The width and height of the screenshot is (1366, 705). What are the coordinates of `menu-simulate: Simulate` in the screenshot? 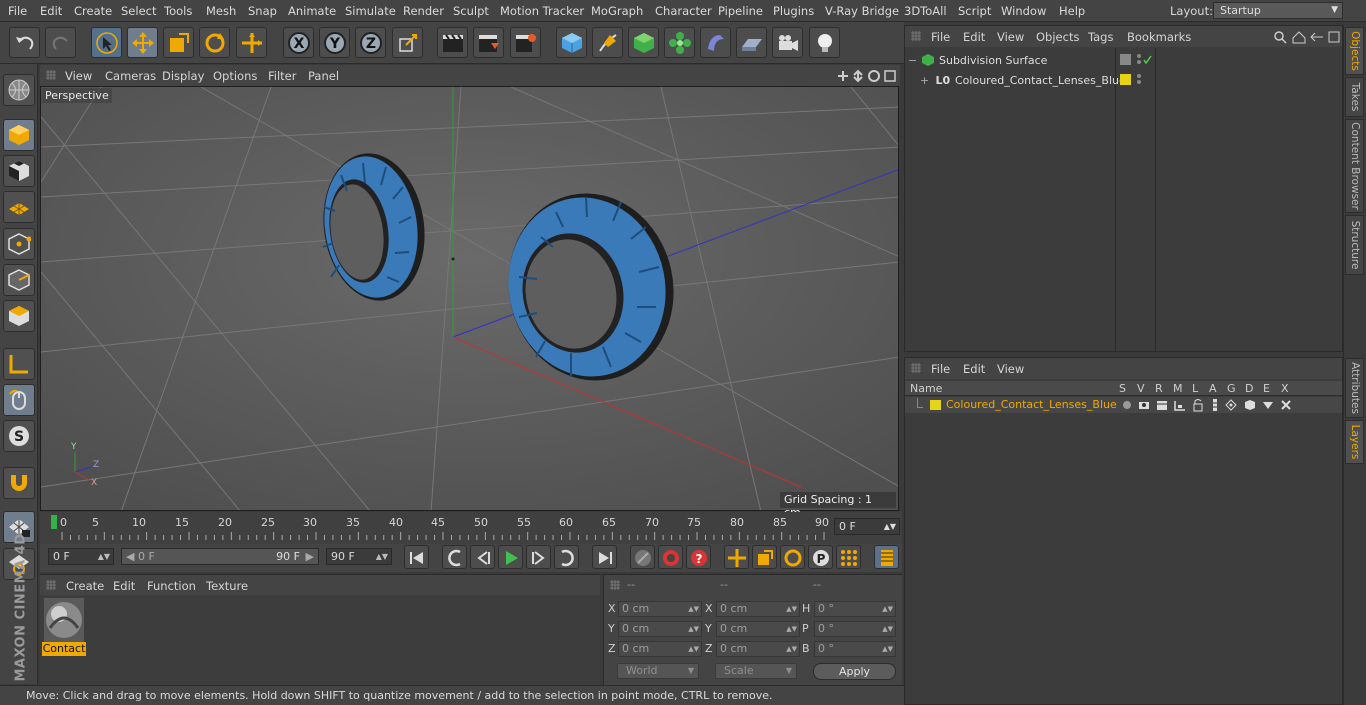 It's located at (370, 11).